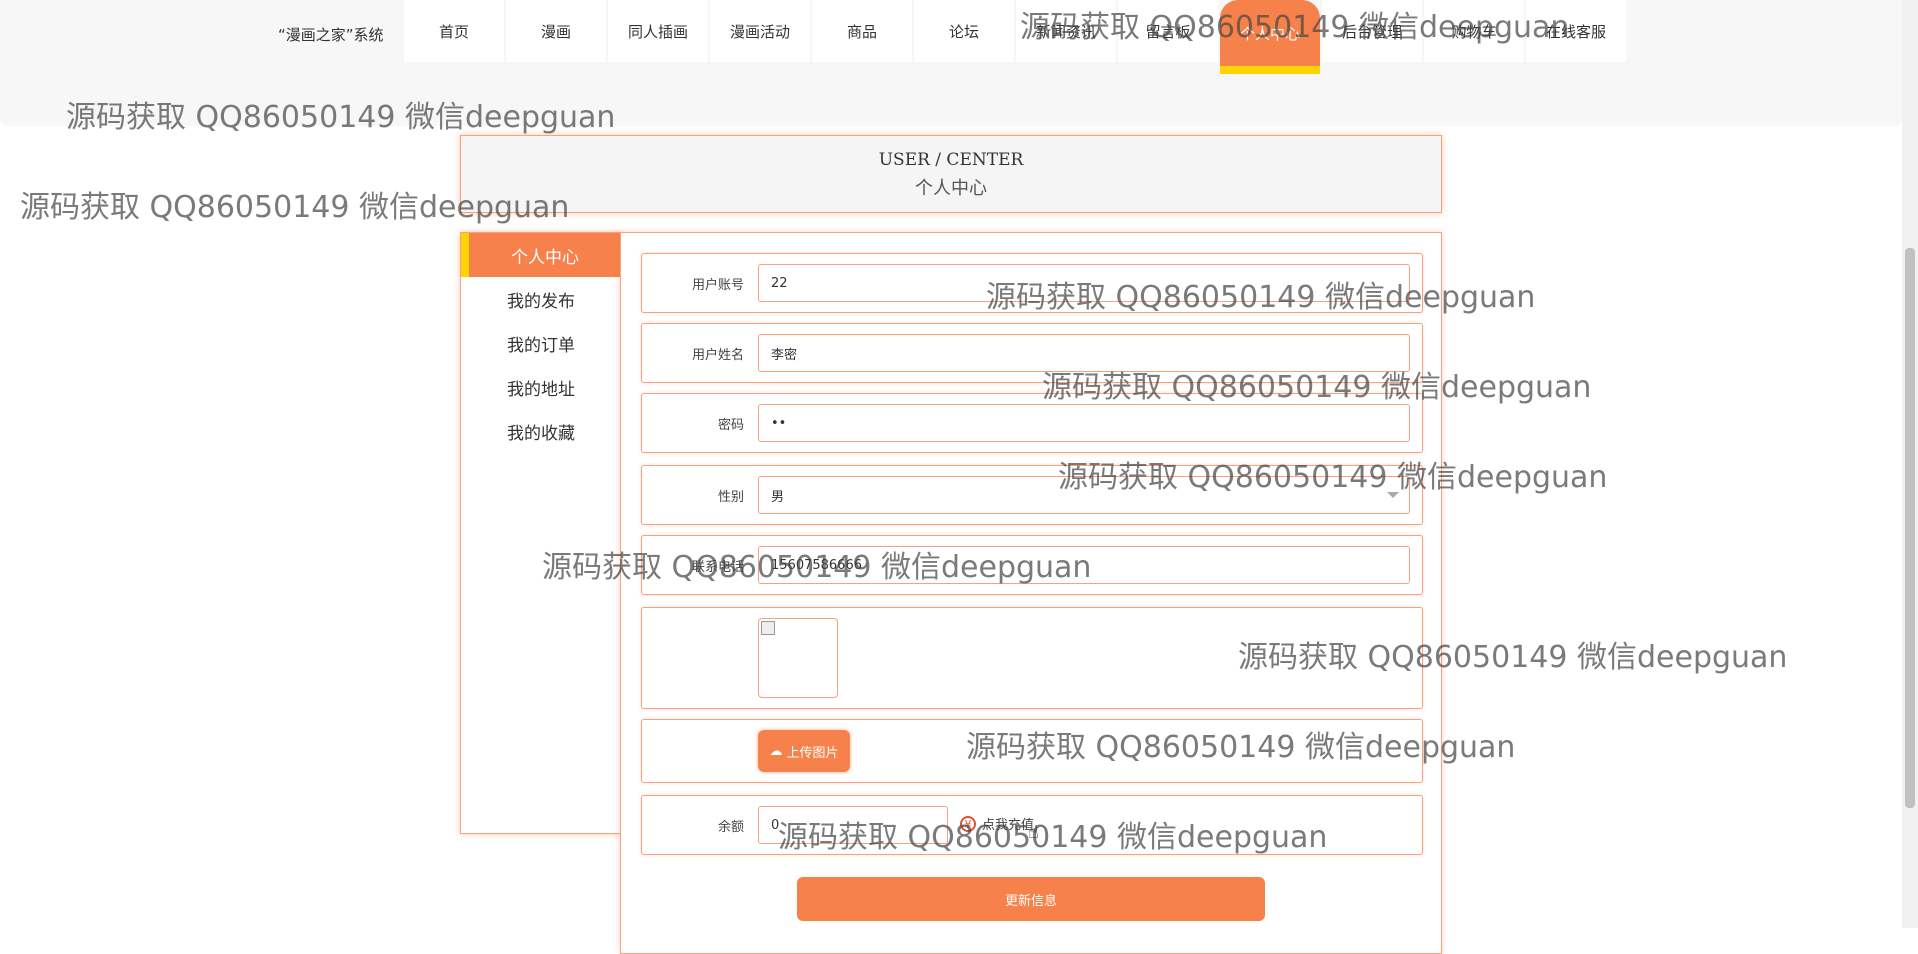 The image size is (1918, 954). Describe the element at coordinates (968, 823) in the screenshot. I see `recharge-icon: ¥` at that location.